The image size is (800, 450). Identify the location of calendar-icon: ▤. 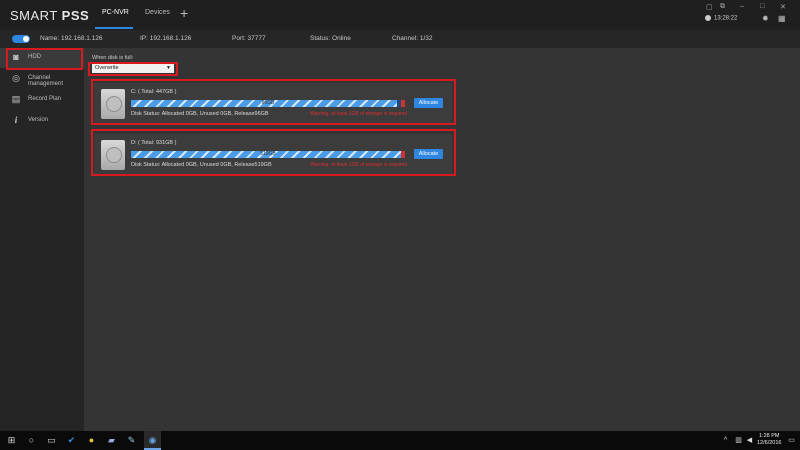
(16, 99).